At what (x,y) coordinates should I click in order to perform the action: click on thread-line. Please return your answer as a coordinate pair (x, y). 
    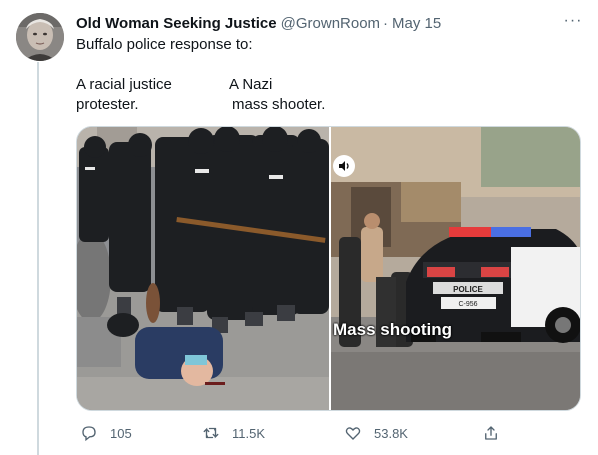
    Looking at the image, I should click on (38, 258).